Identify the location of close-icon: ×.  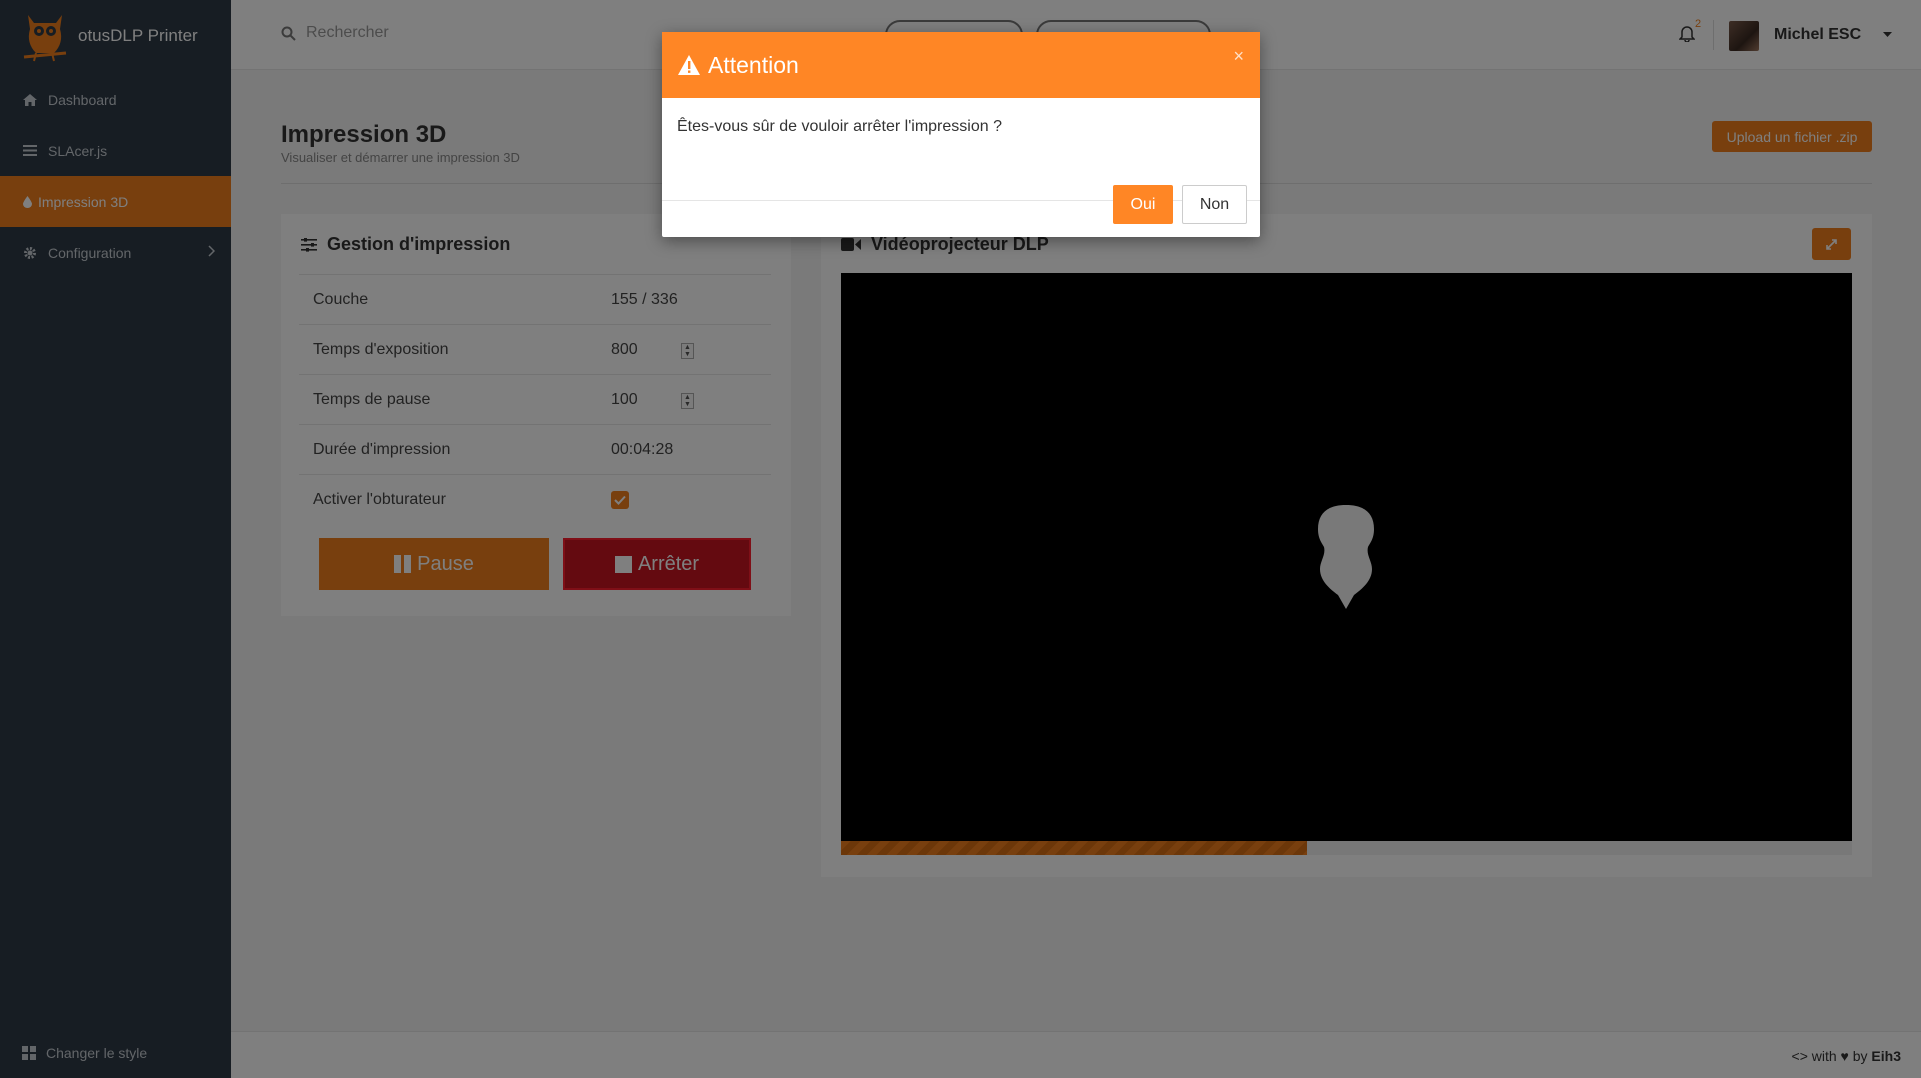
(1238, 56).